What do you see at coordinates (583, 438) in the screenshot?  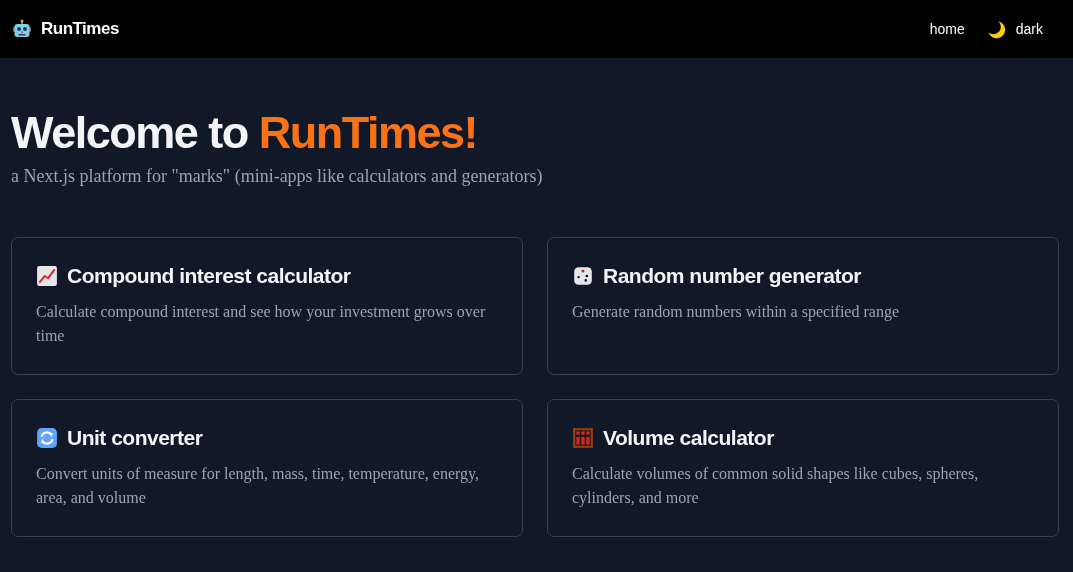 I see `abacus-icon` at bounding box center [583, 438].